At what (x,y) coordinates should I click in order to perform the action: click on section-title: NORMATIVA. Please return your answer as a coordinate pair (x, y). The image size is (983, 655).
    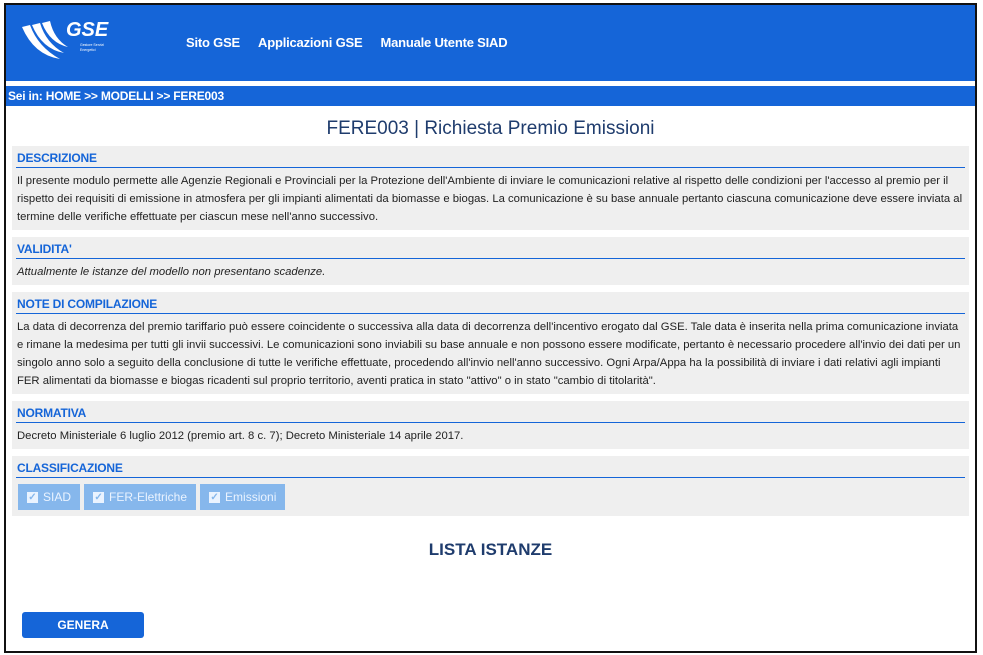
    Looking at the image, I should click on (490, 414).